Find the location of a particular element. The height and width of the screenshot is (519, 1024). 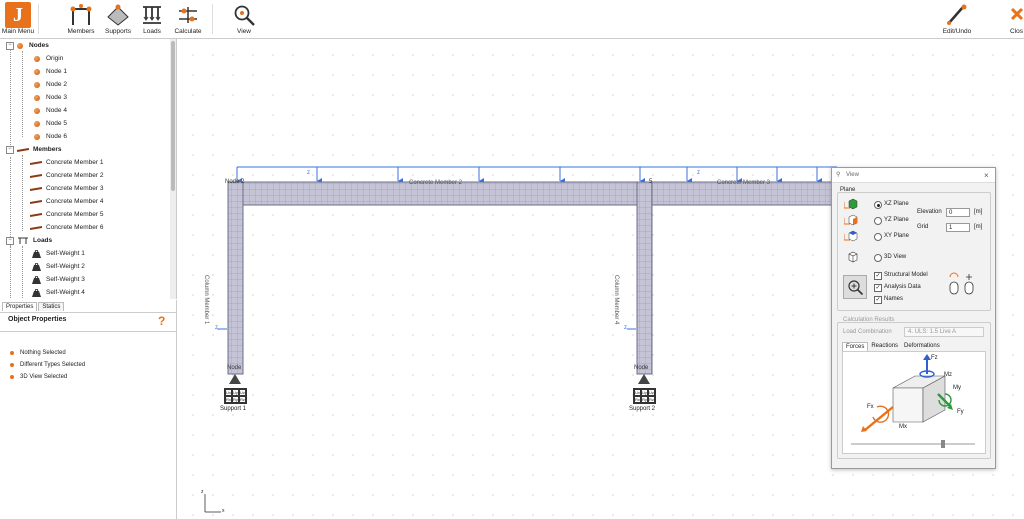

tree-item-member: Concrete Member 6 is located at coordinates (66, 227).